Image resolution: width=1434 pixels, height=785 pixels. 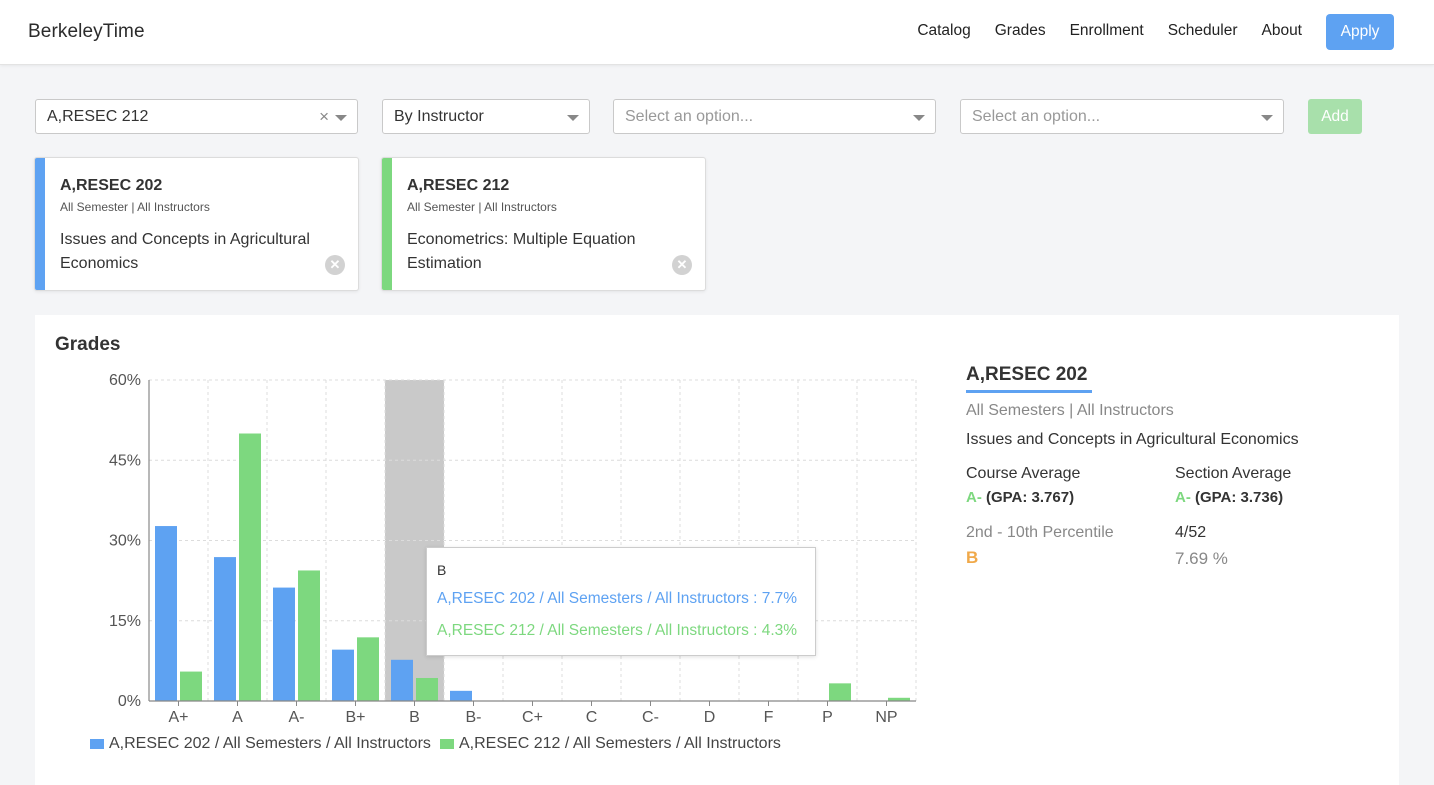 I want to click on course-average-grade: A-, so click(x=974, y=497).